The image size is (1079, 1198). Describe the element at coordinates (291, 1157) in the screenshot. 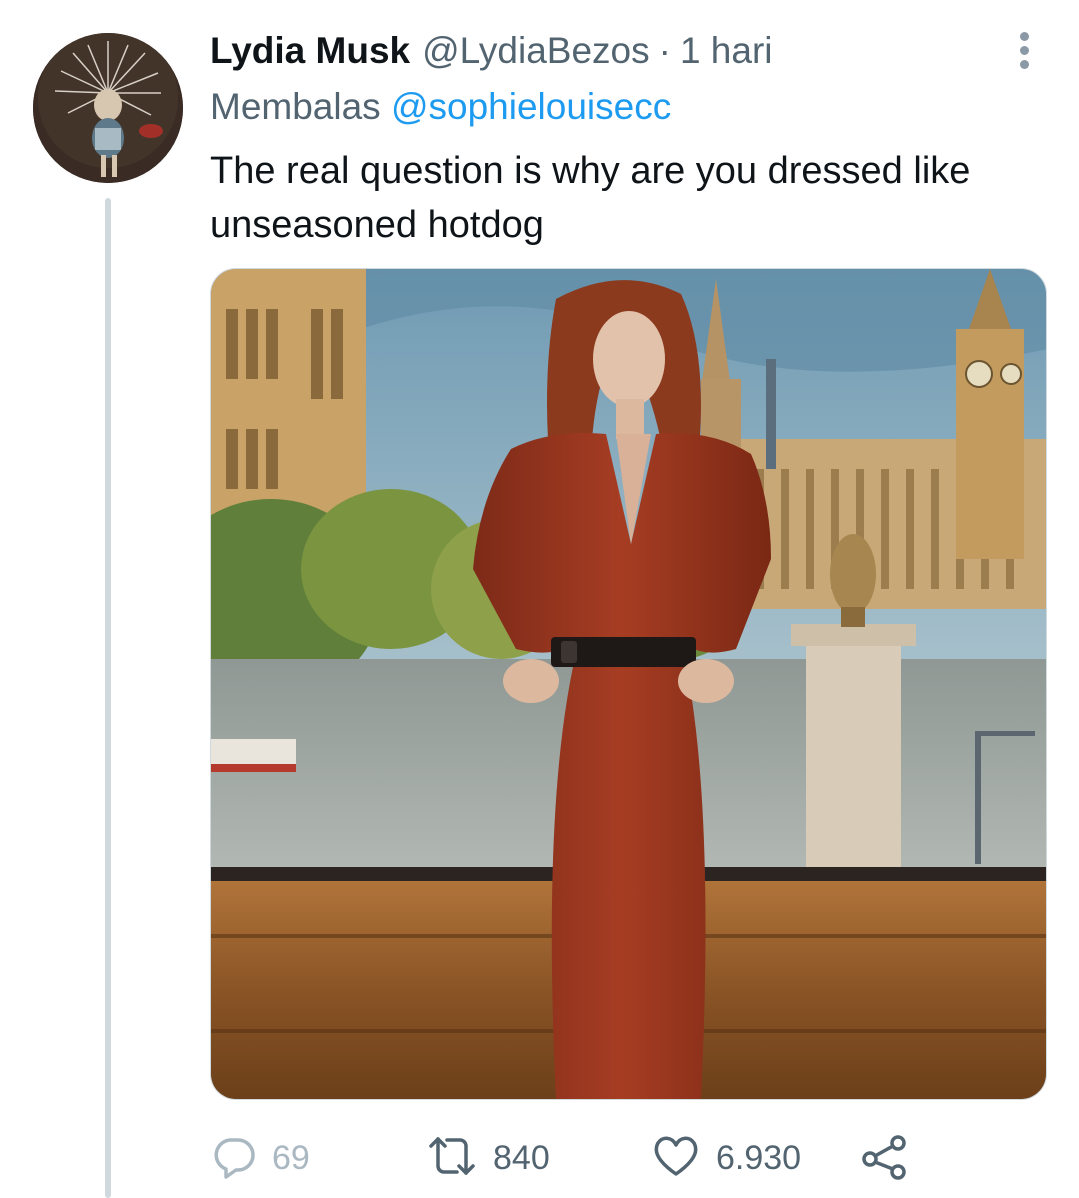

I see `reply-count: 69` at that location.